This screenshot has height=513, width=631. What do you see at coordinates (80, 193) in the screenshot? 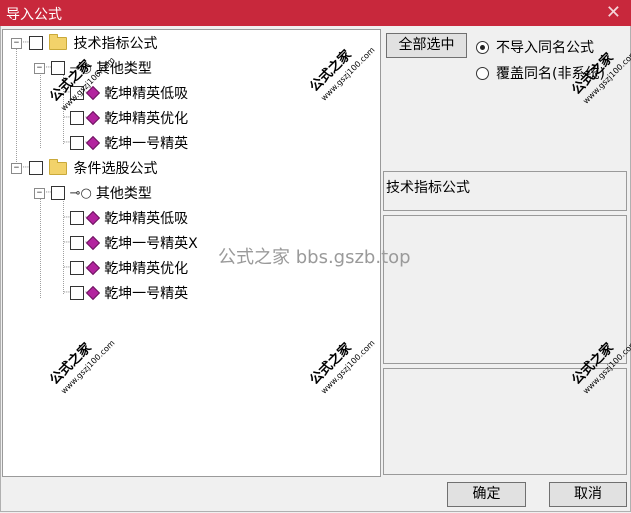
I see `key-icon: ⊸○` at bounding box center [80, 193].